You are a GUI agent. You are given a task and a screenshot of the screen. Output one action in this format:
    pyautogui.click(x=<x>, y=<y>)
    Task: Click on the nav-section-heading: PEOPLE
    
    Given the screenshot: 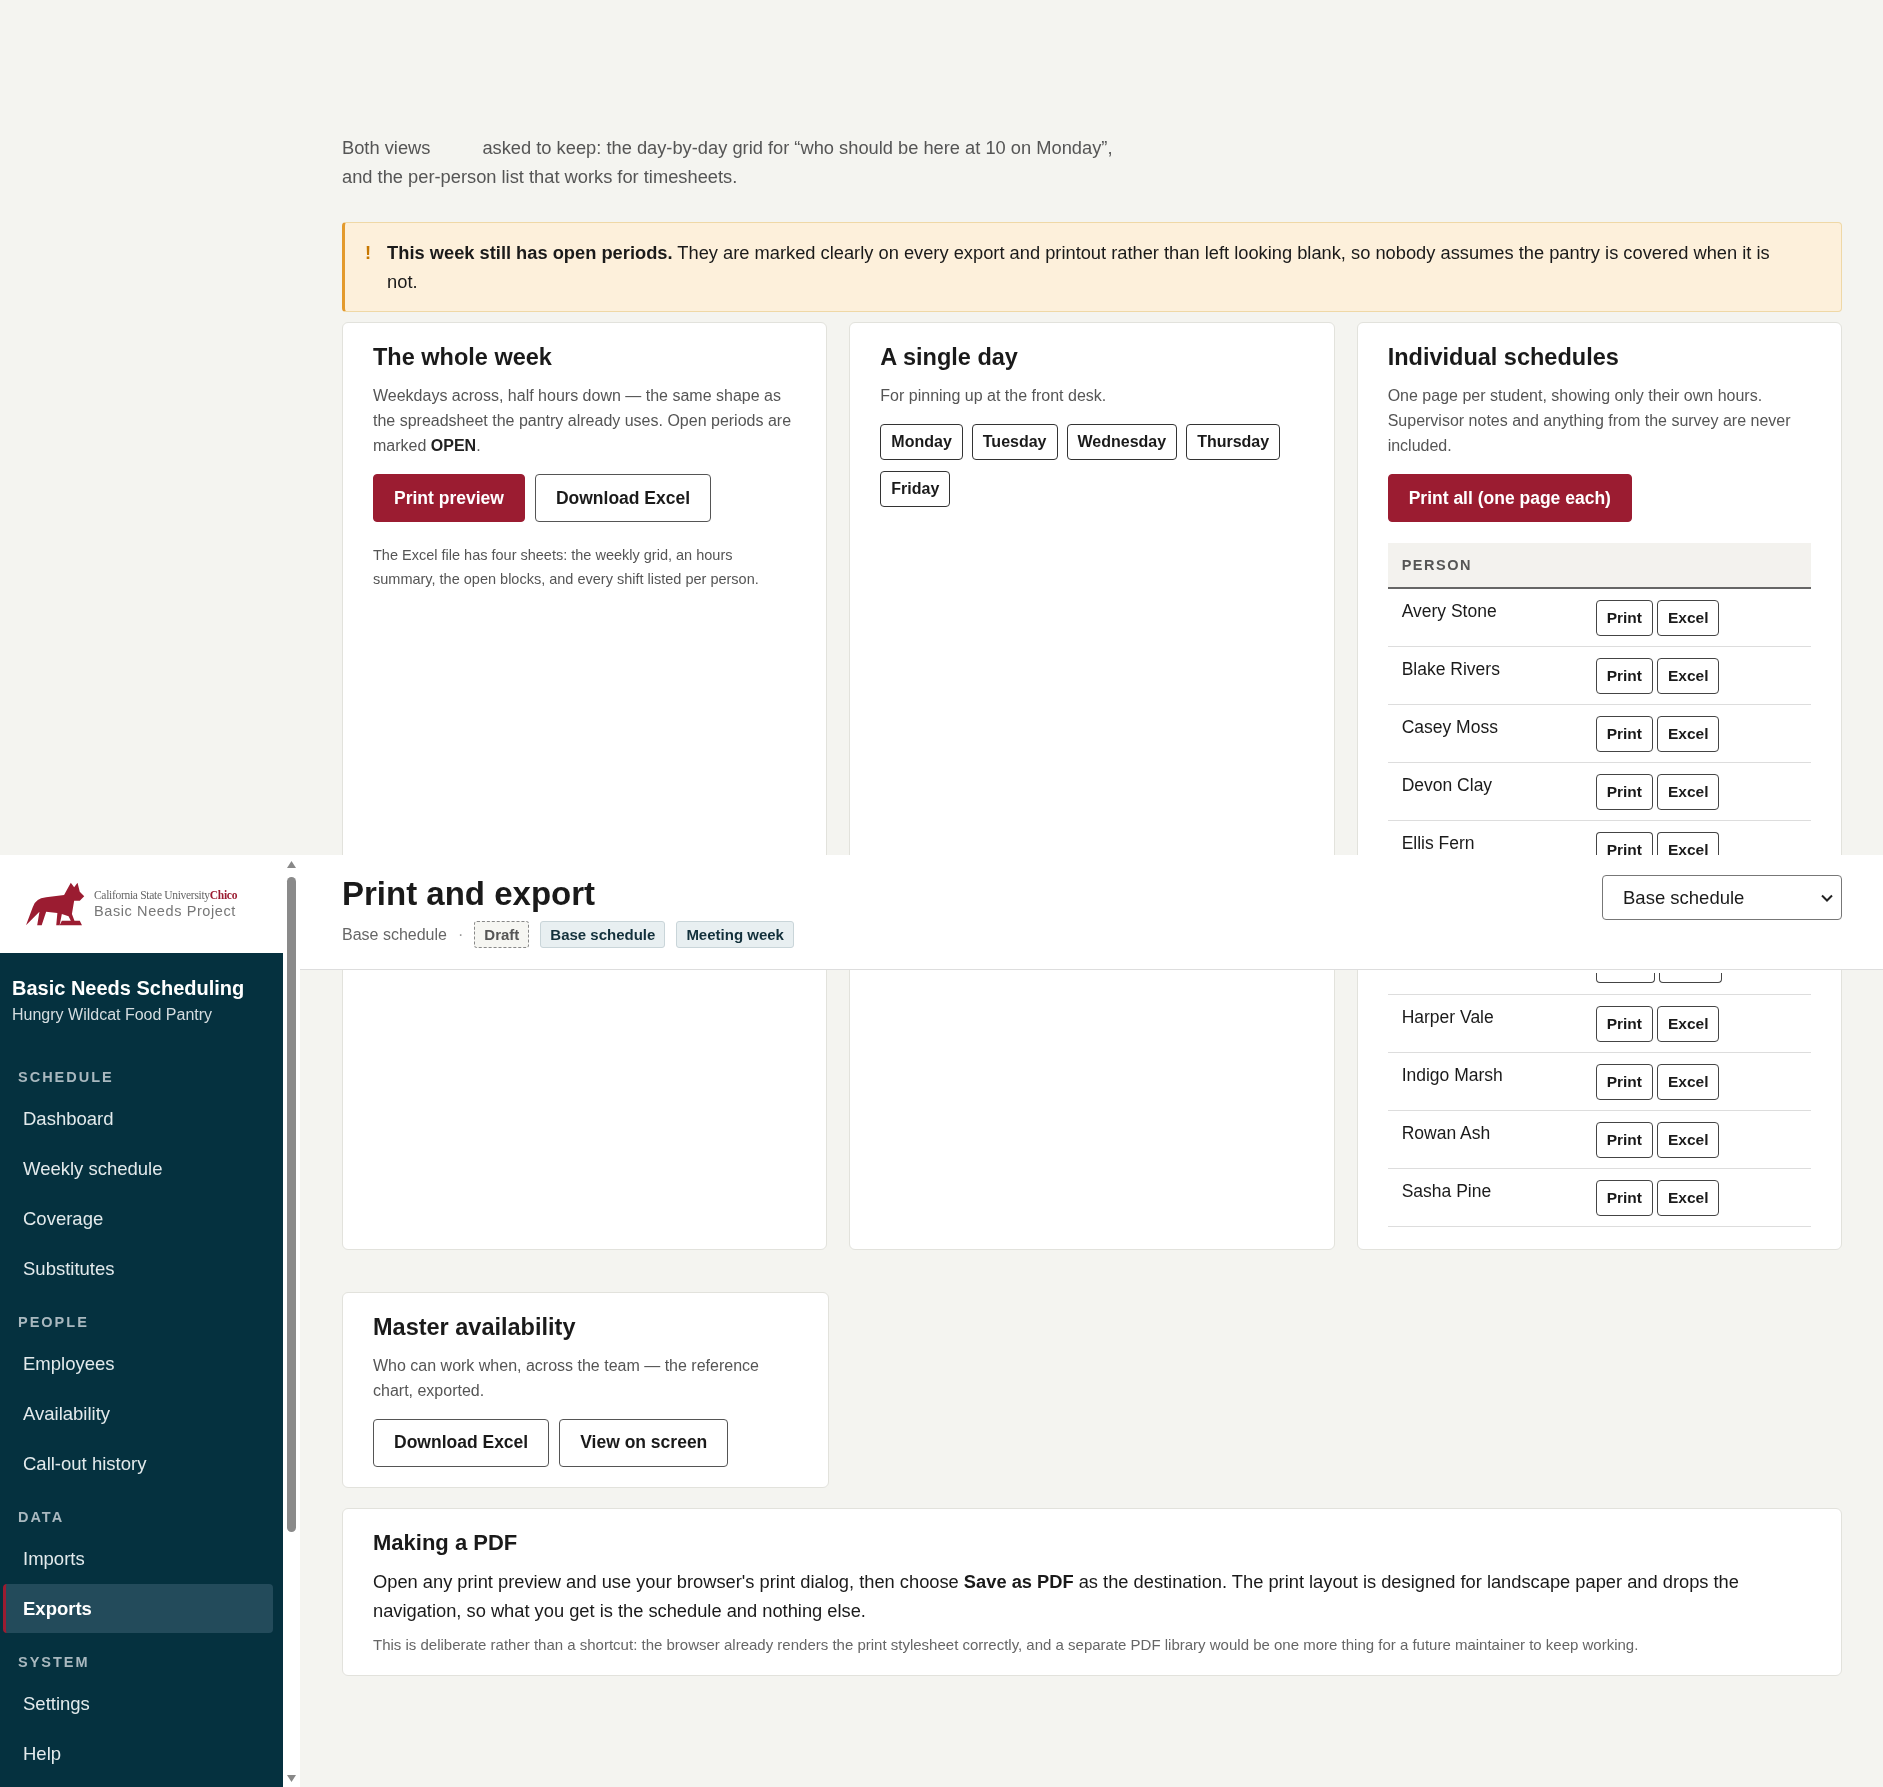 What is the action you would take?
    pyautogui.click(x=53, y=1322)
    